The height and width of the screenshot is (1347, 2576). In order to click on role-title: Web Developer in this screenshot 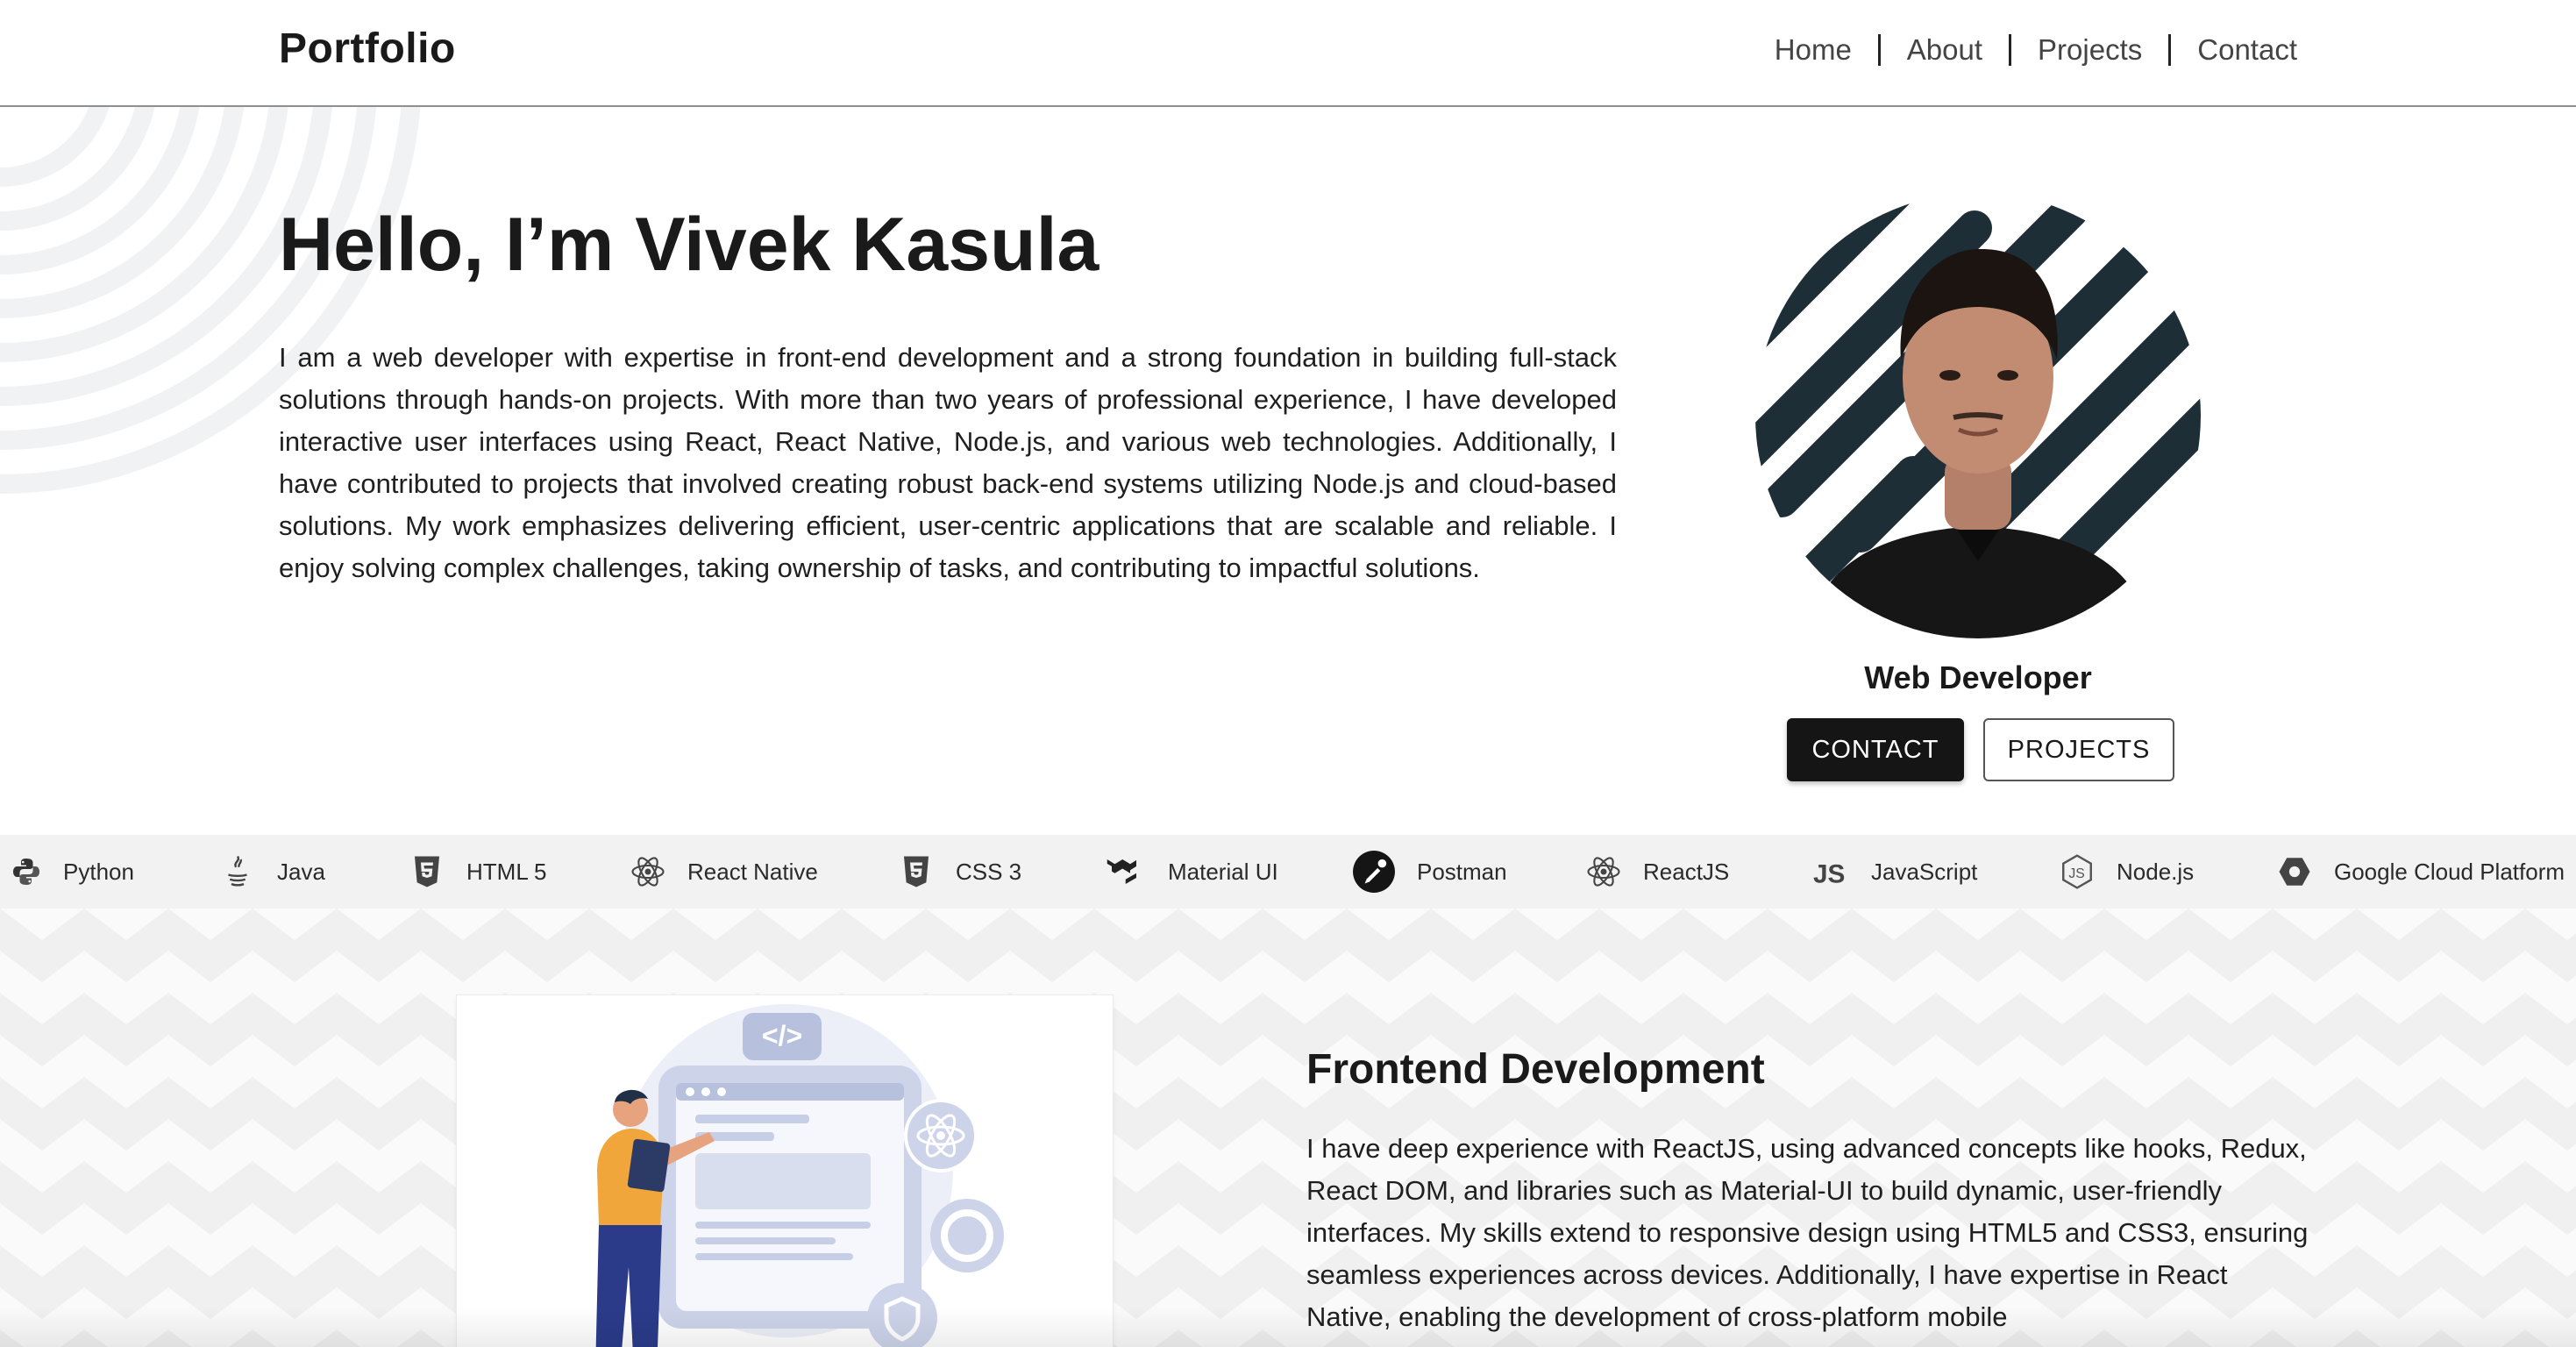, I will do `click(1978, 677)`.